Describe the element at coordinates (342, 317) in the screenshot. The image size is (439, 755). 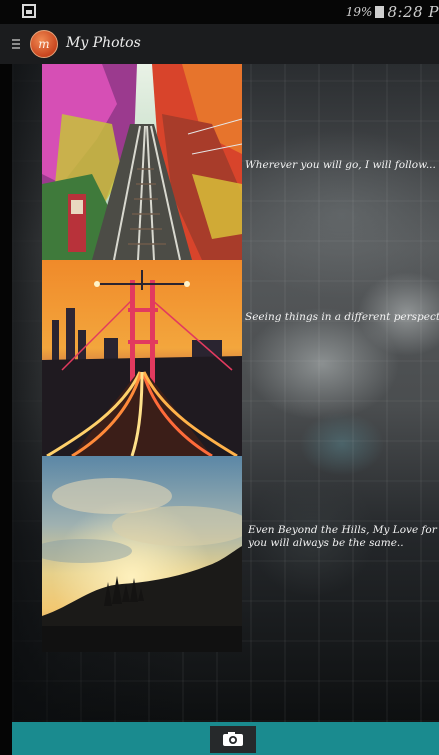
I see `feed-item-caption: Seeing things in a different perspective` at that location.